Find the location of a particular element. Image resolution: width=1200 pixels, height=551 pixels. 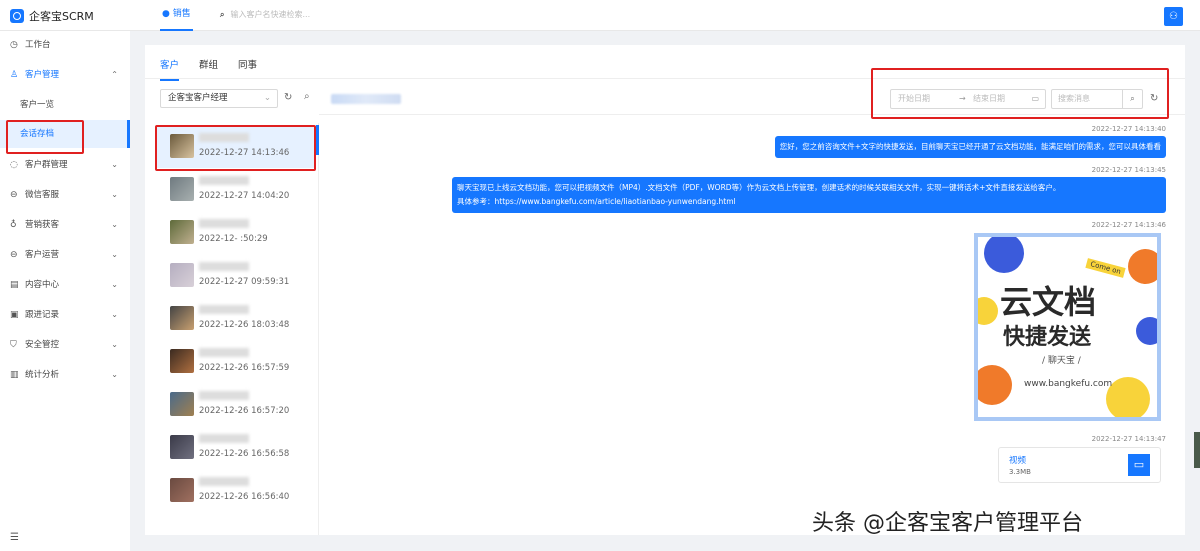

image-title: 云文档 is located at coordinates (1048, 302).